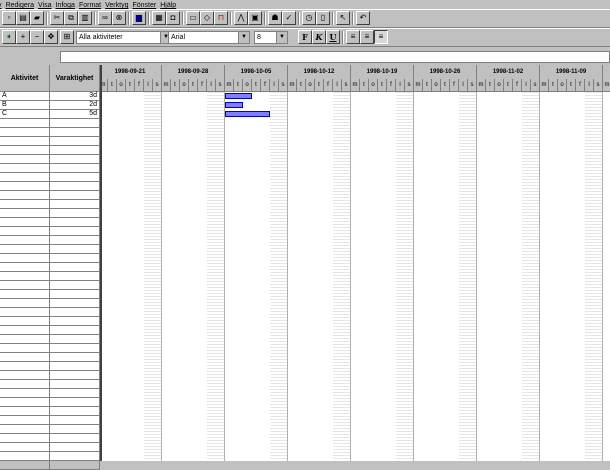  I want to click on activity-cell: C, so click(25, 114).